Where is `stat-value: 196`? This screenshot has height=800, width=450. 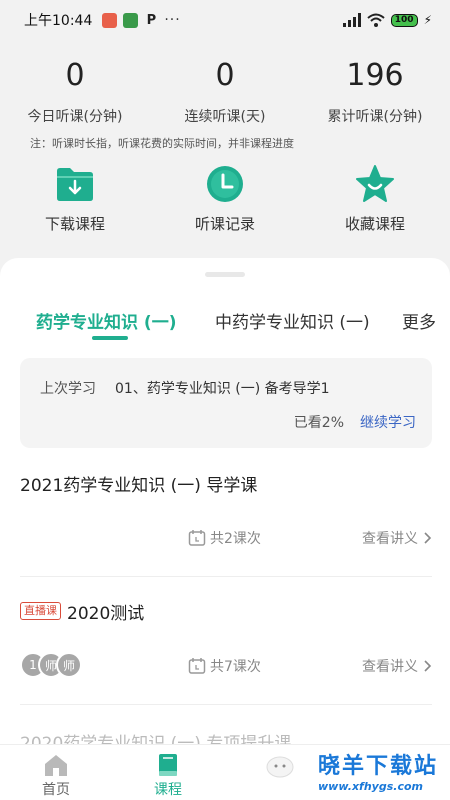
stat-value: 196 is located at coordinates (375, 75).